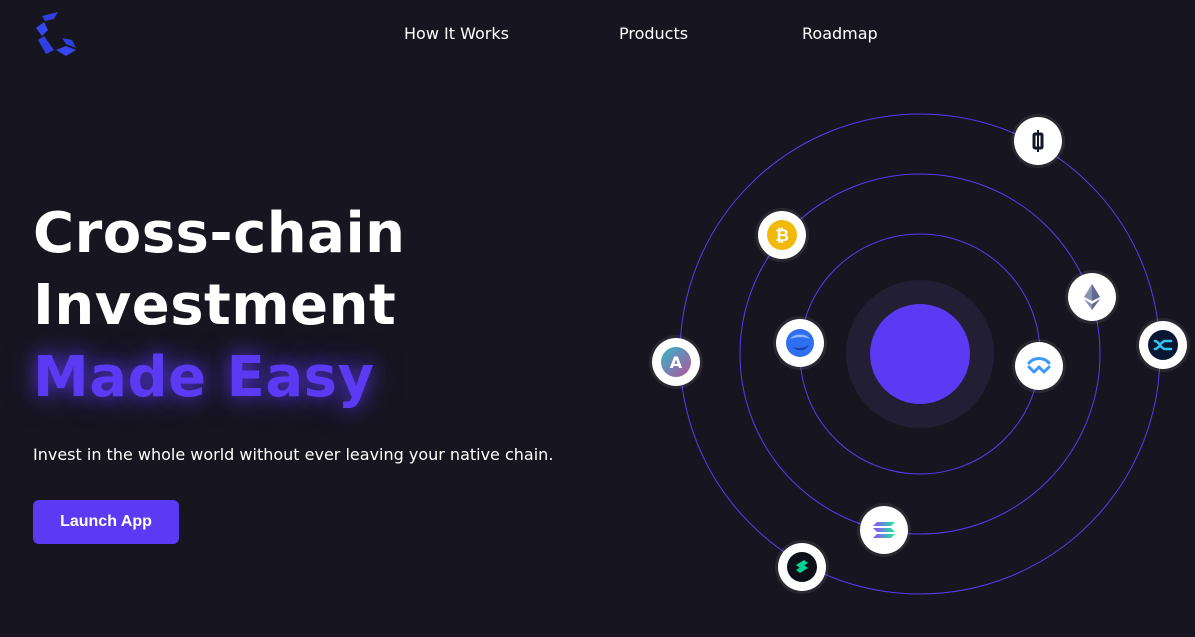  I want to click on hero-title: Cross-chain Investment Made Easy, so click(219, 306).